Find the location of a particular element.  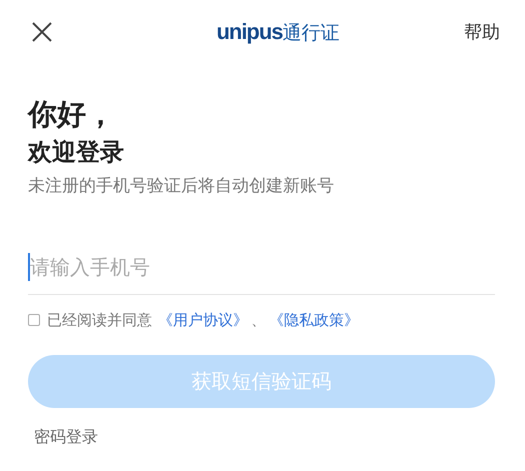

user-agreement-link: 《用户协议》 is located at coordinates (203, 320).